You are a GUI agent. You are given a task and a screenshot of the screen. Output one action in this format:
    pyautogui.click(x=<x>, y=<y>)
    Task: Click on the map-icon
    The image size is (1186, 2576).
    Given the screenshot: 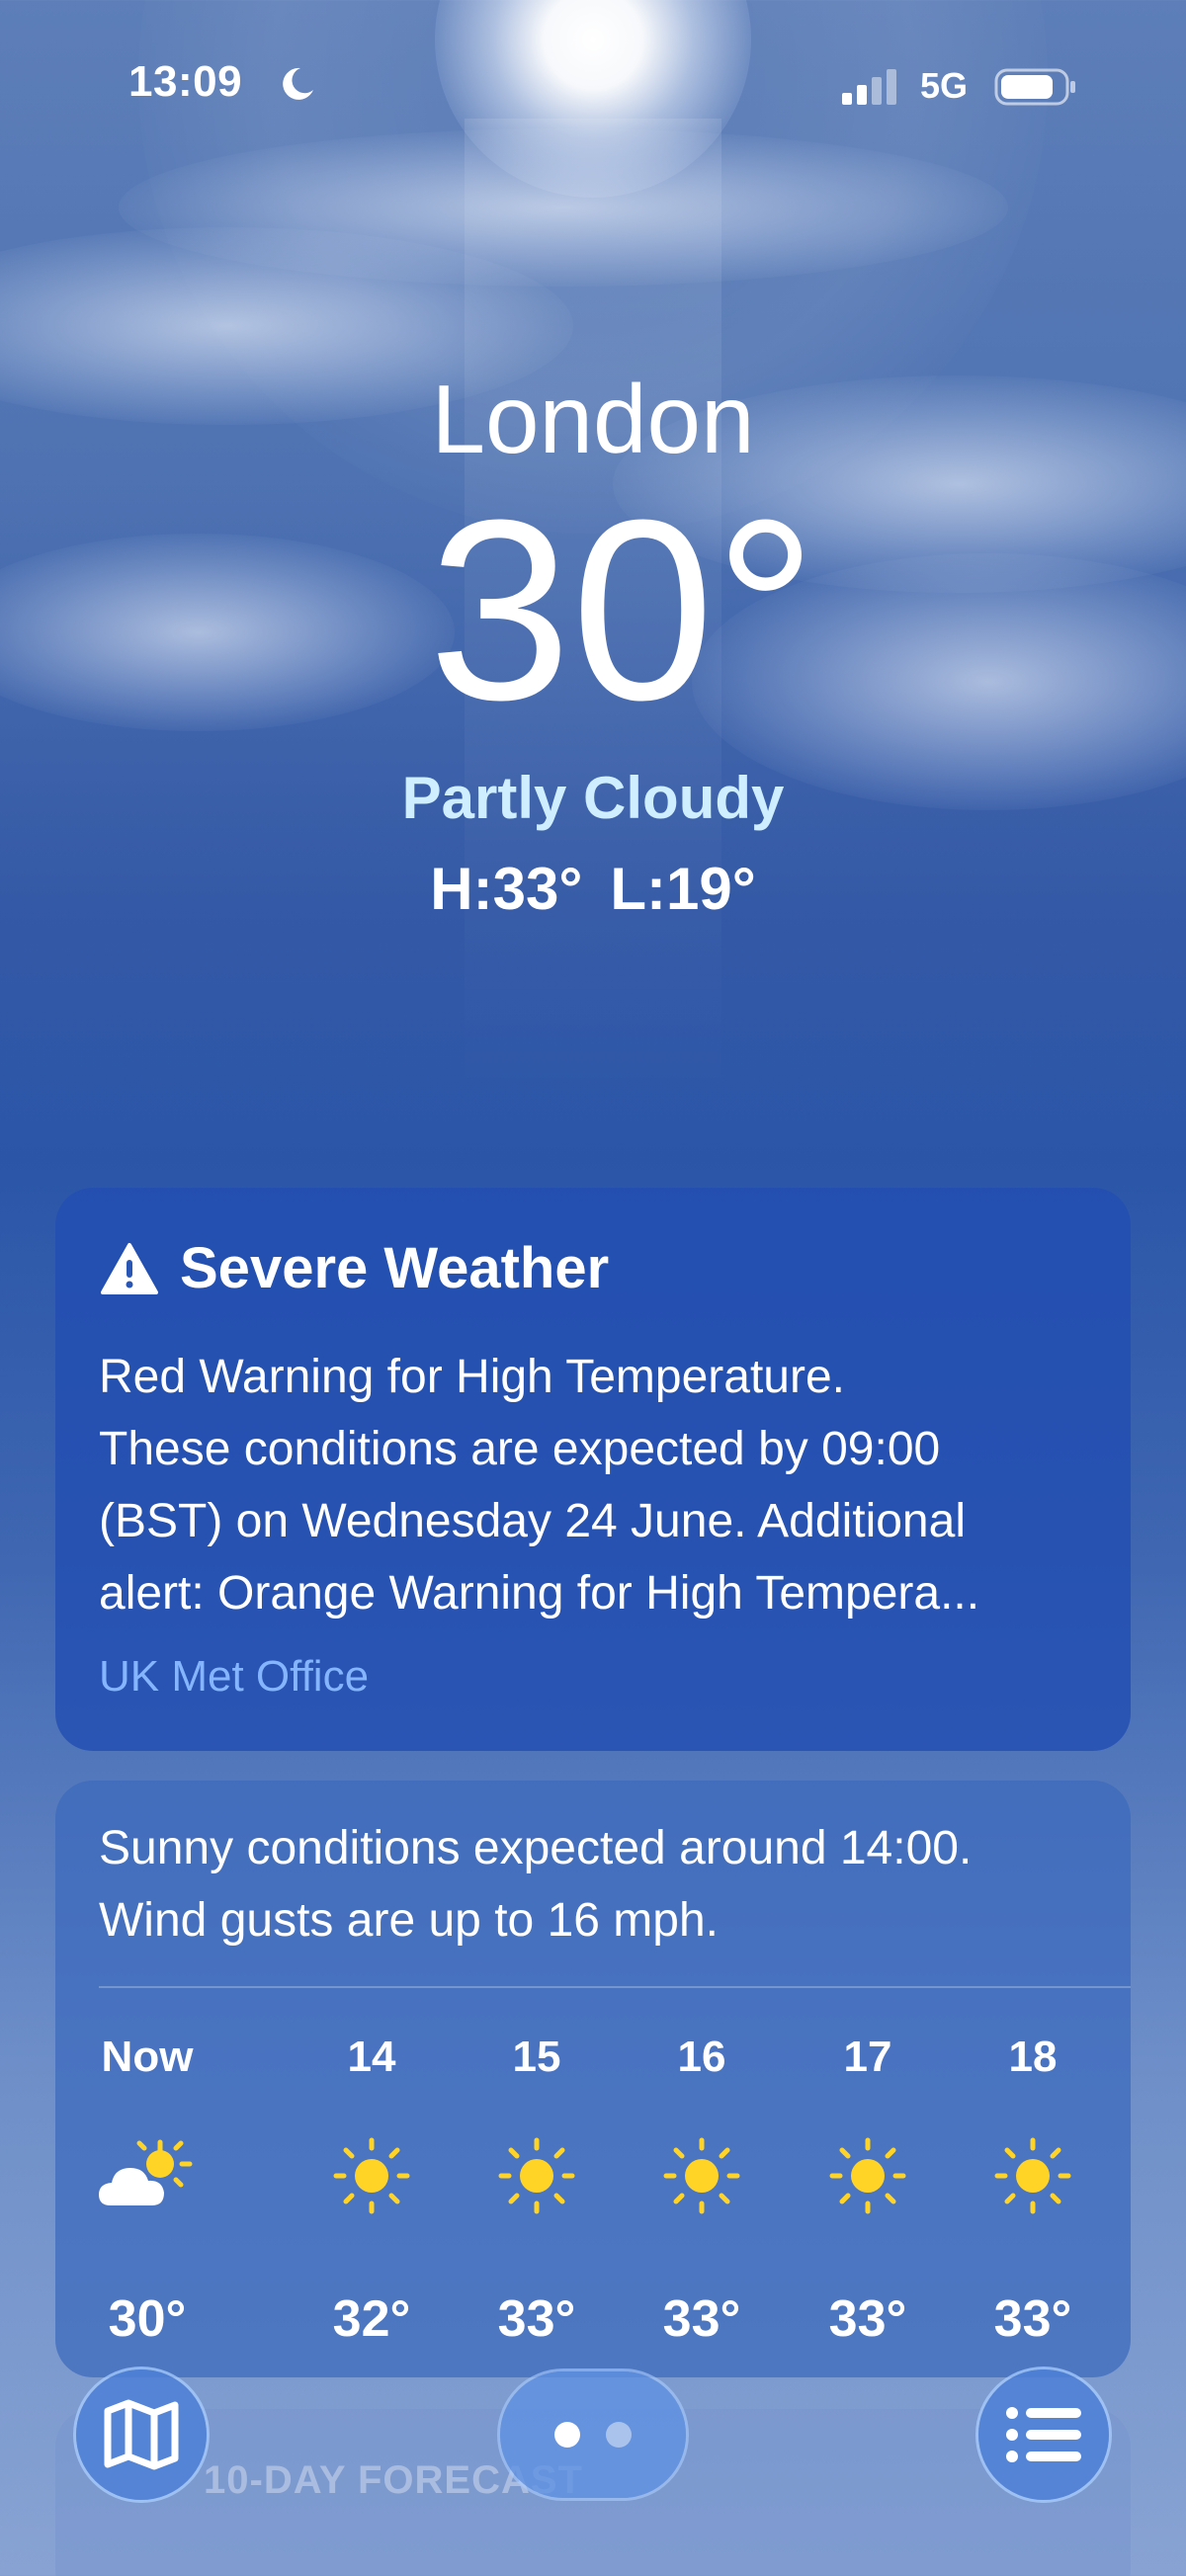 What is the action you would take?
    pyautogui.click(x=141, y=2434)
    